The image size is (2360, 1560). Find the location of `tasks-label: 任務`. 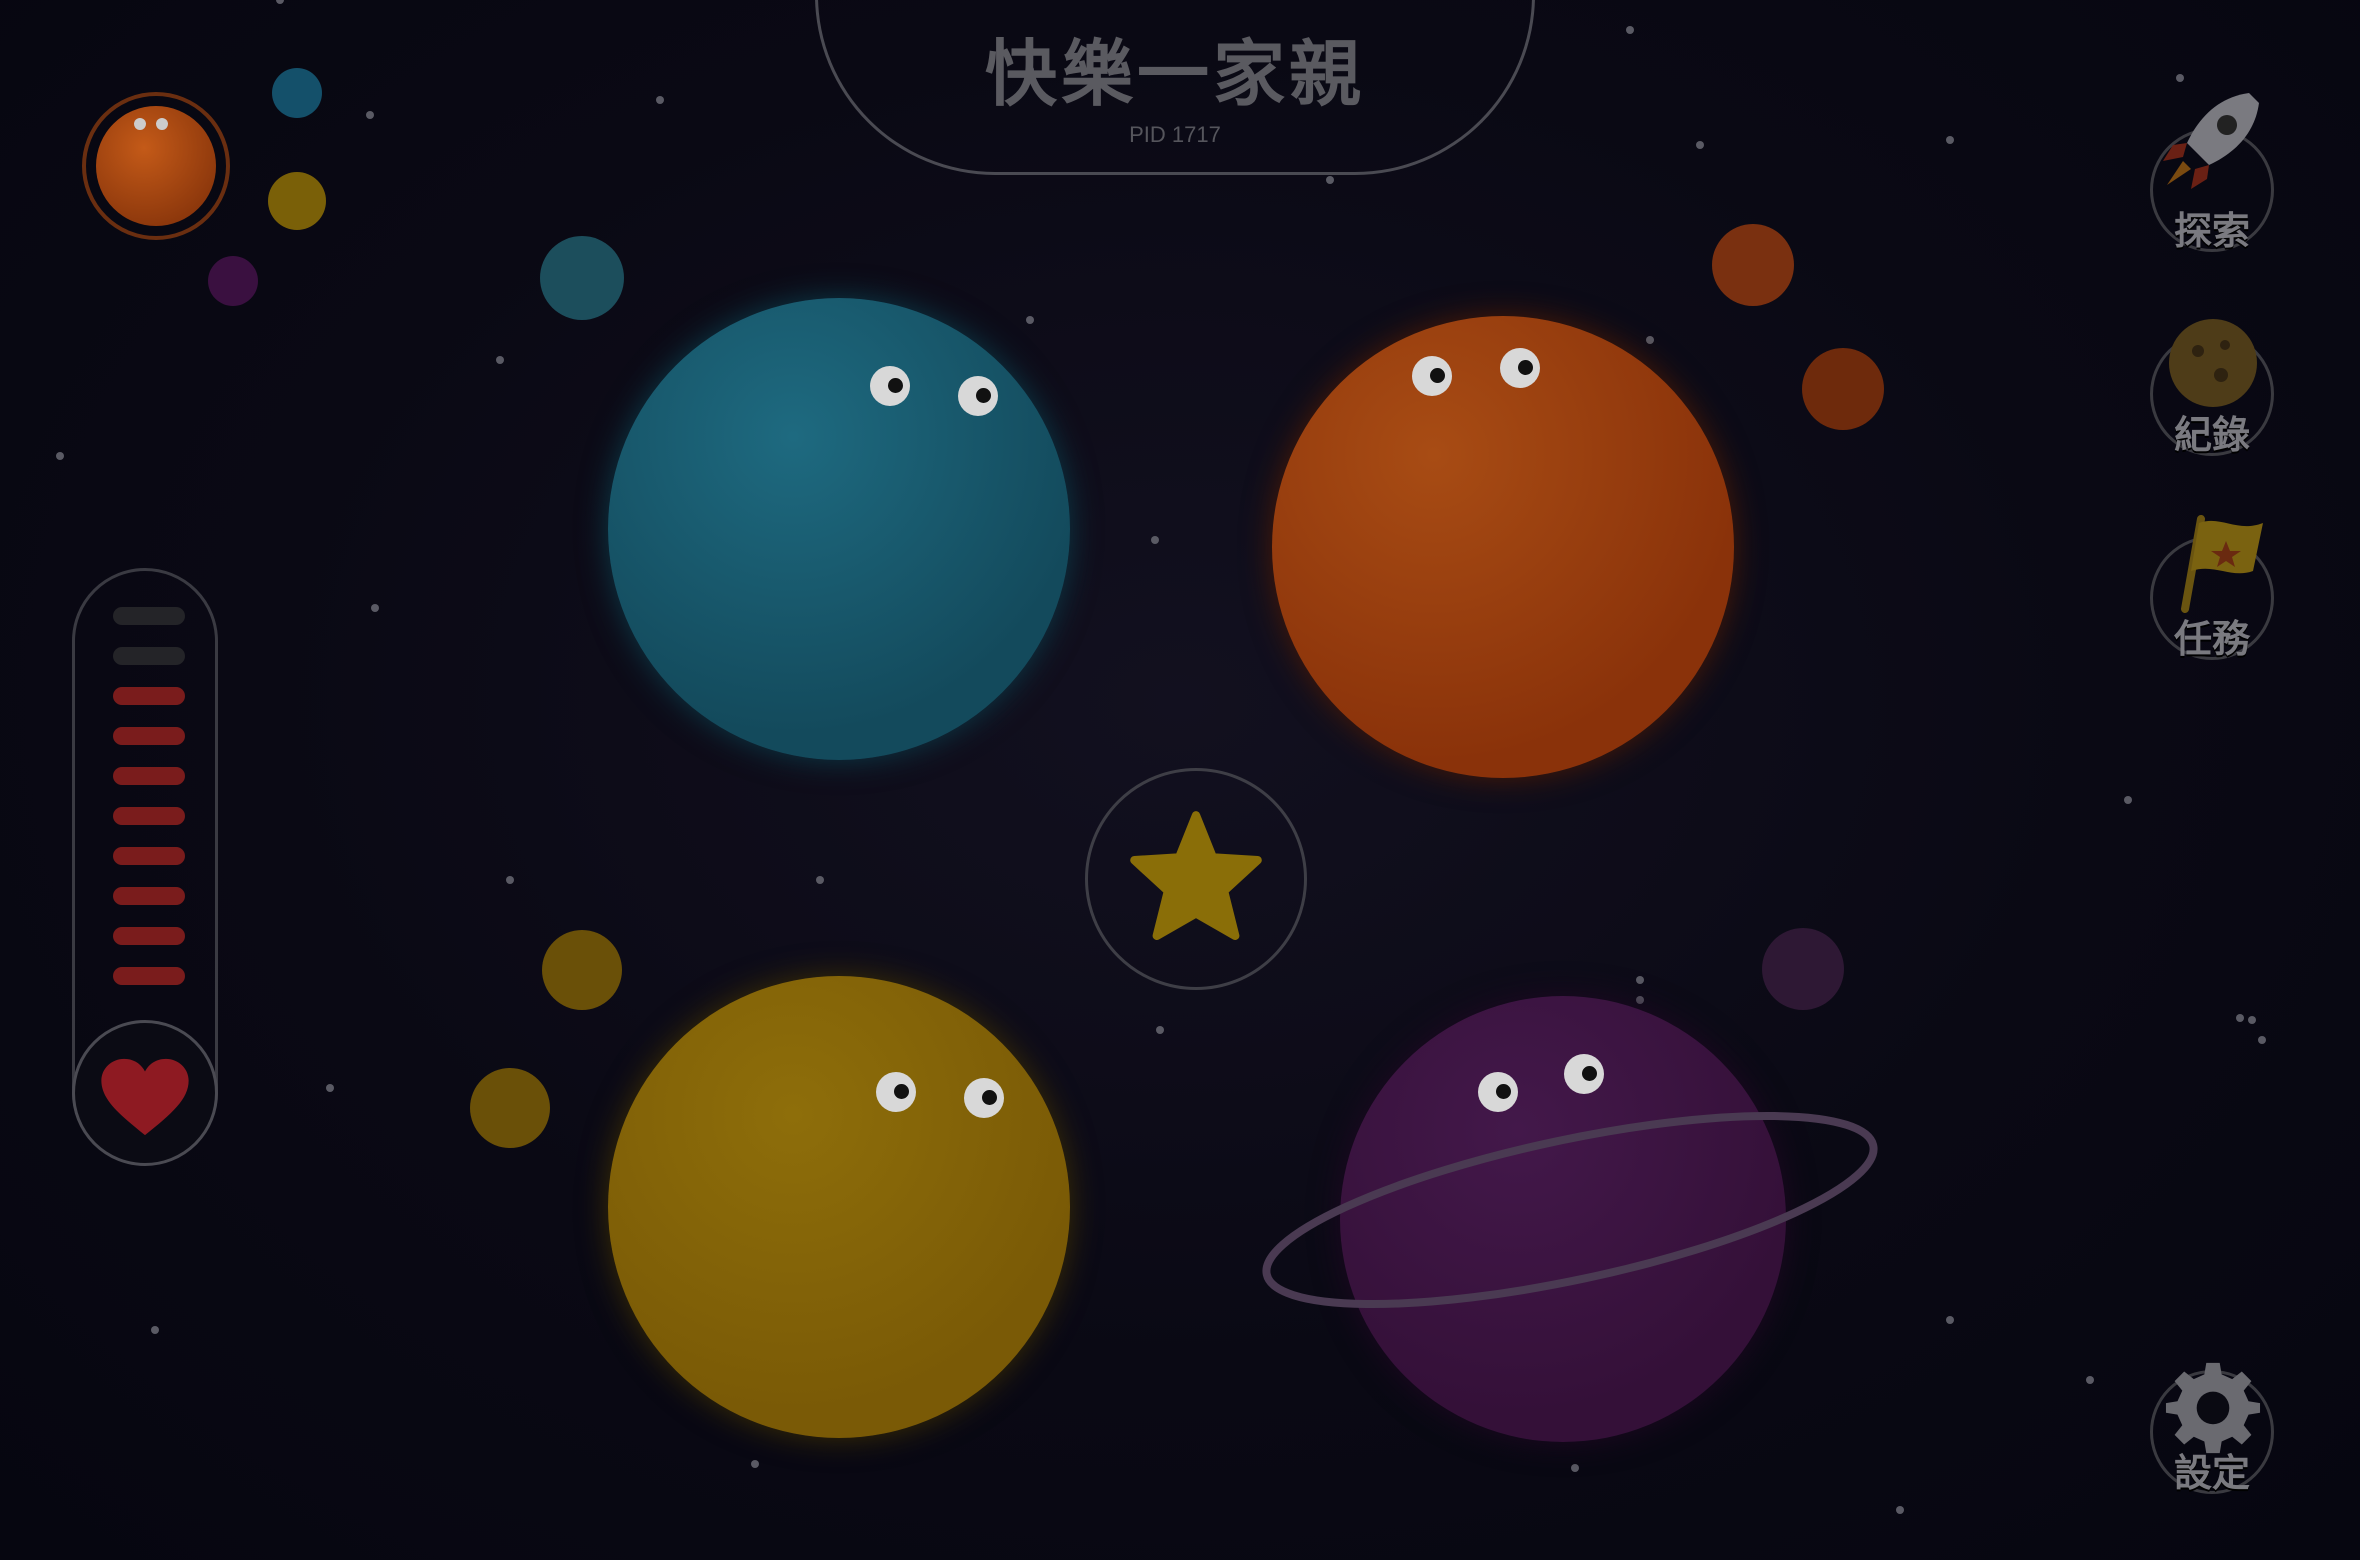

tasks-label: 任務 is located at coordinates (2211, 639).